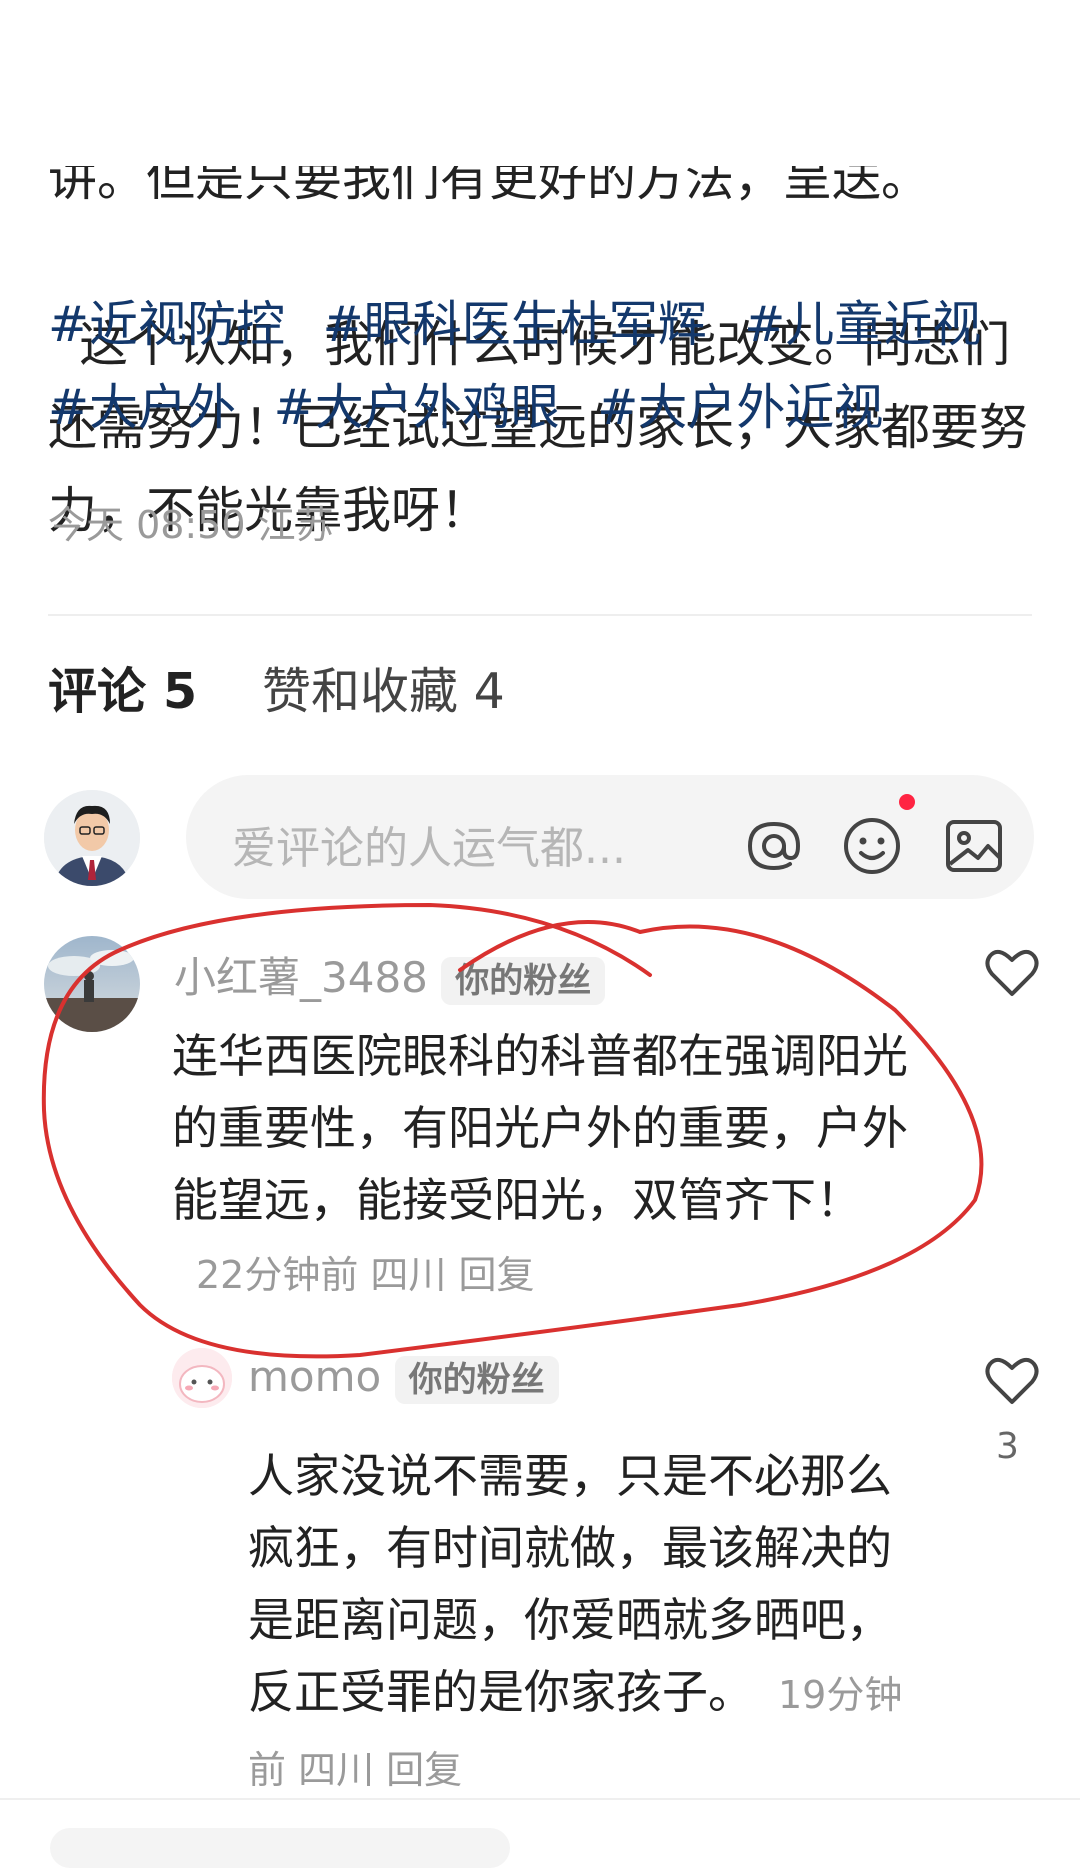 The image size is (1080, 1868). I want to click on bottom-input-bar, so click(280, 1848).